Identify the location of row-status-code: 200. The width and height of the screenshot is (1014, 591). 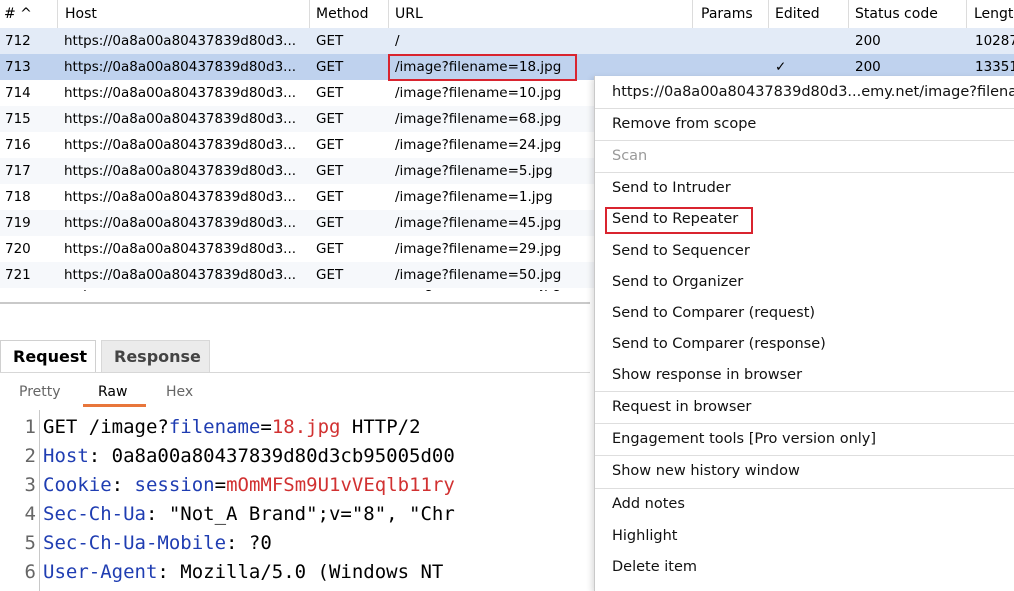
(868, 41).